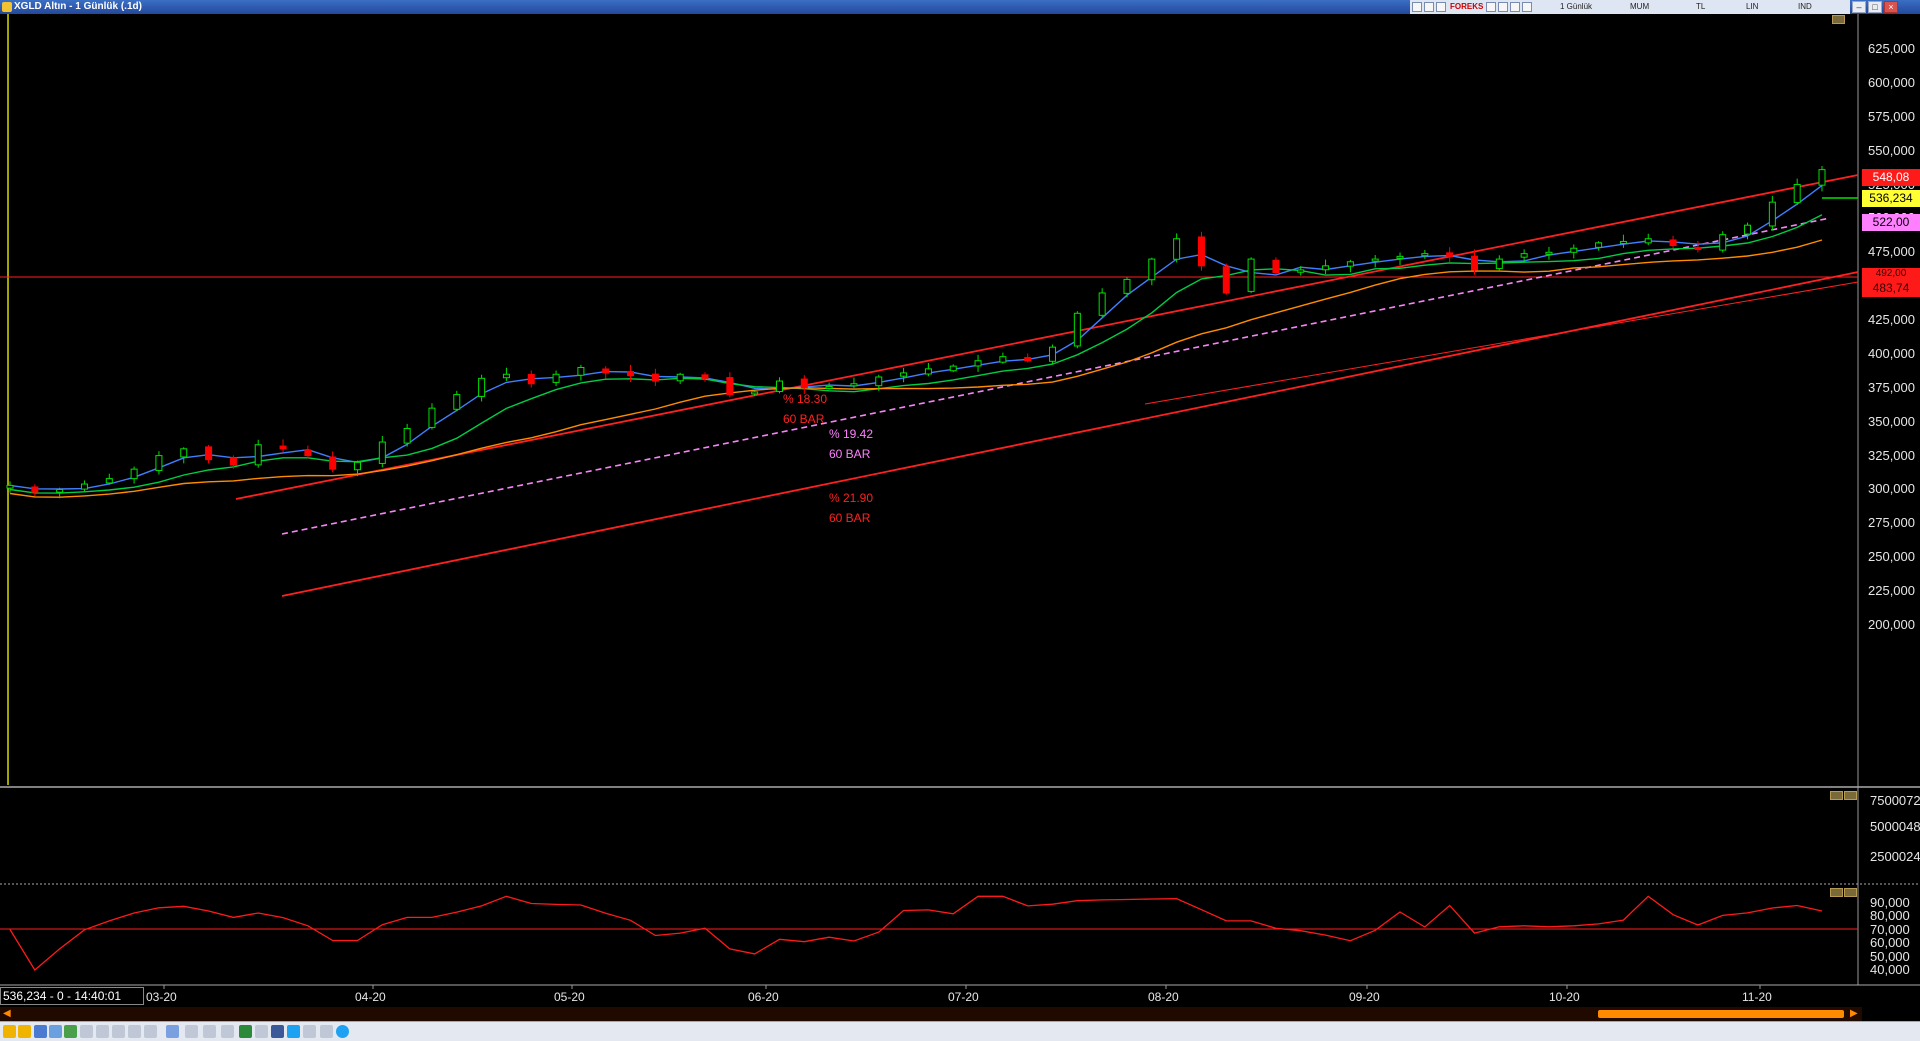 This screenshot has height=1041, width=1920. What do you see at coordinates (309, 1031) in the screenshot?
I see `share-icon` at bounding box center [309, 1031].